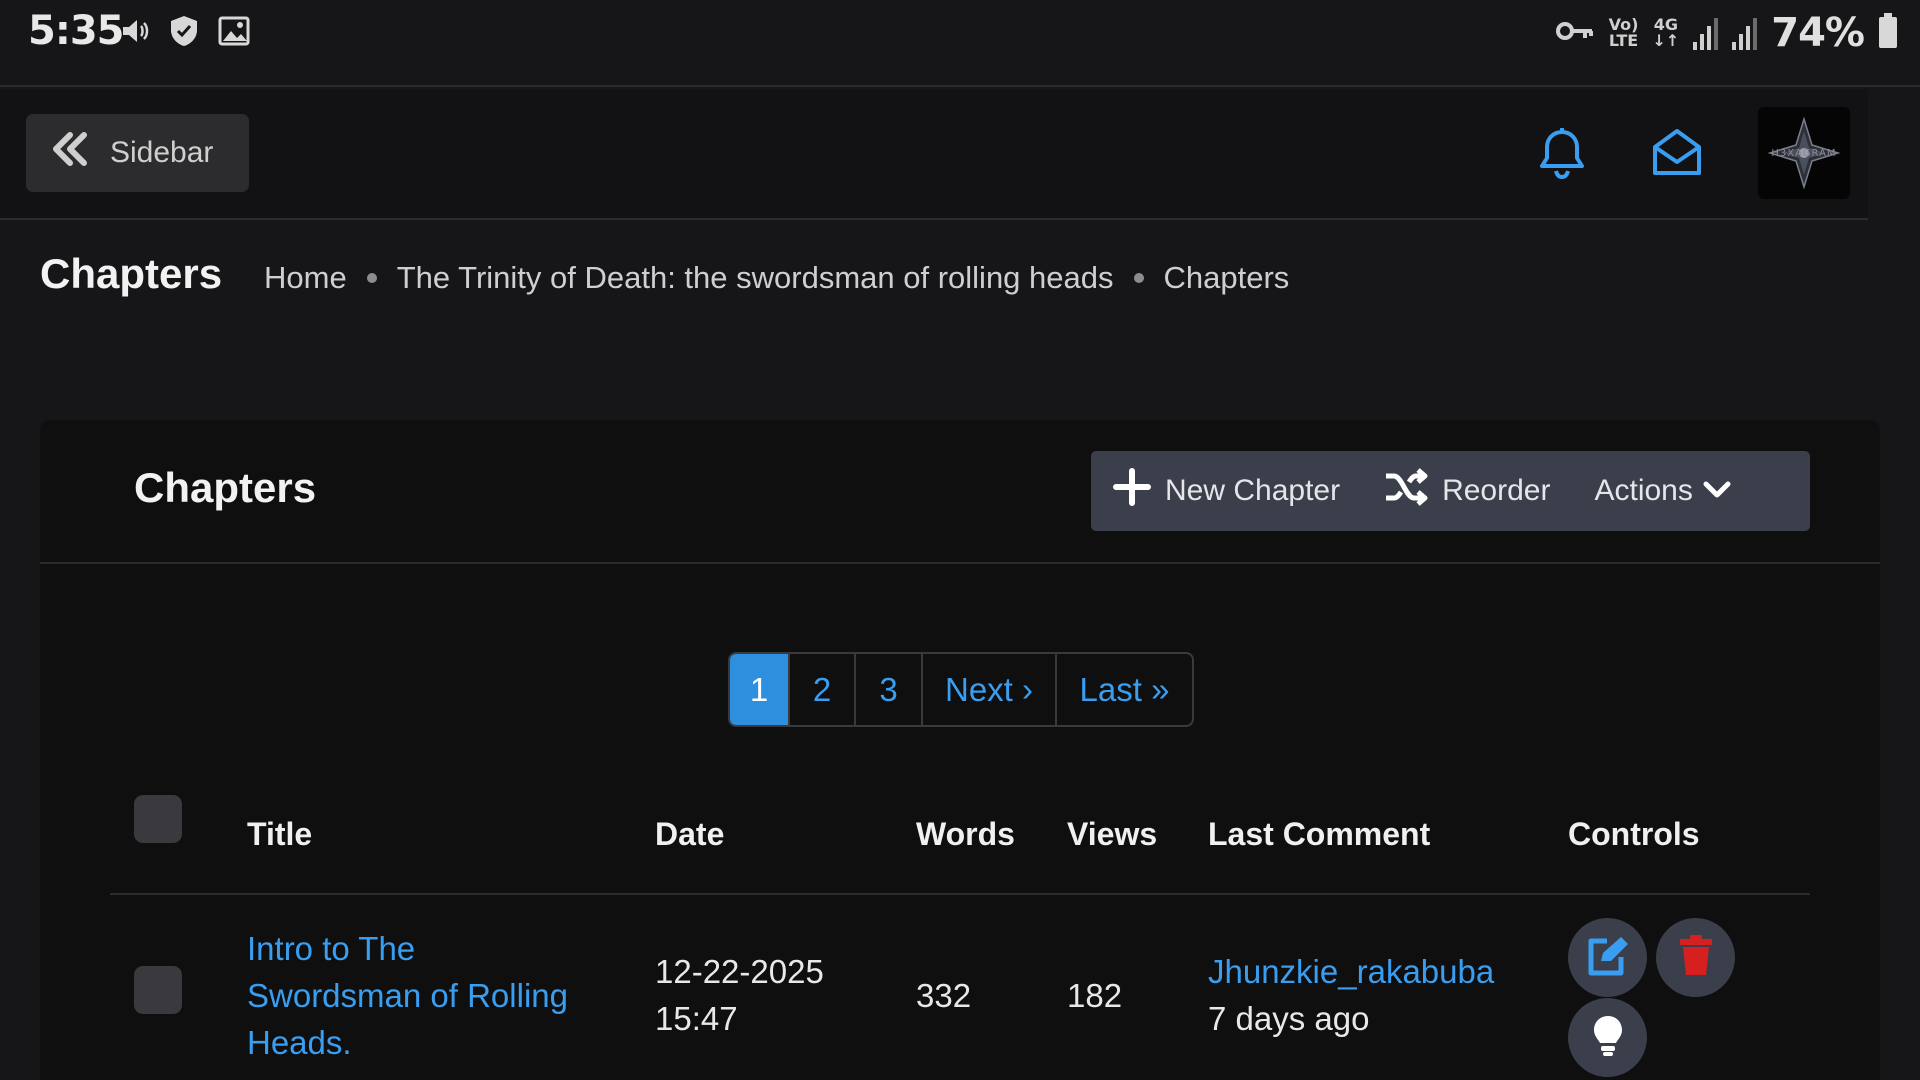  Describe the element at coordinates (1253, 490) in the screenshot. I see `new-chapter-label: New Chapter` at that location.